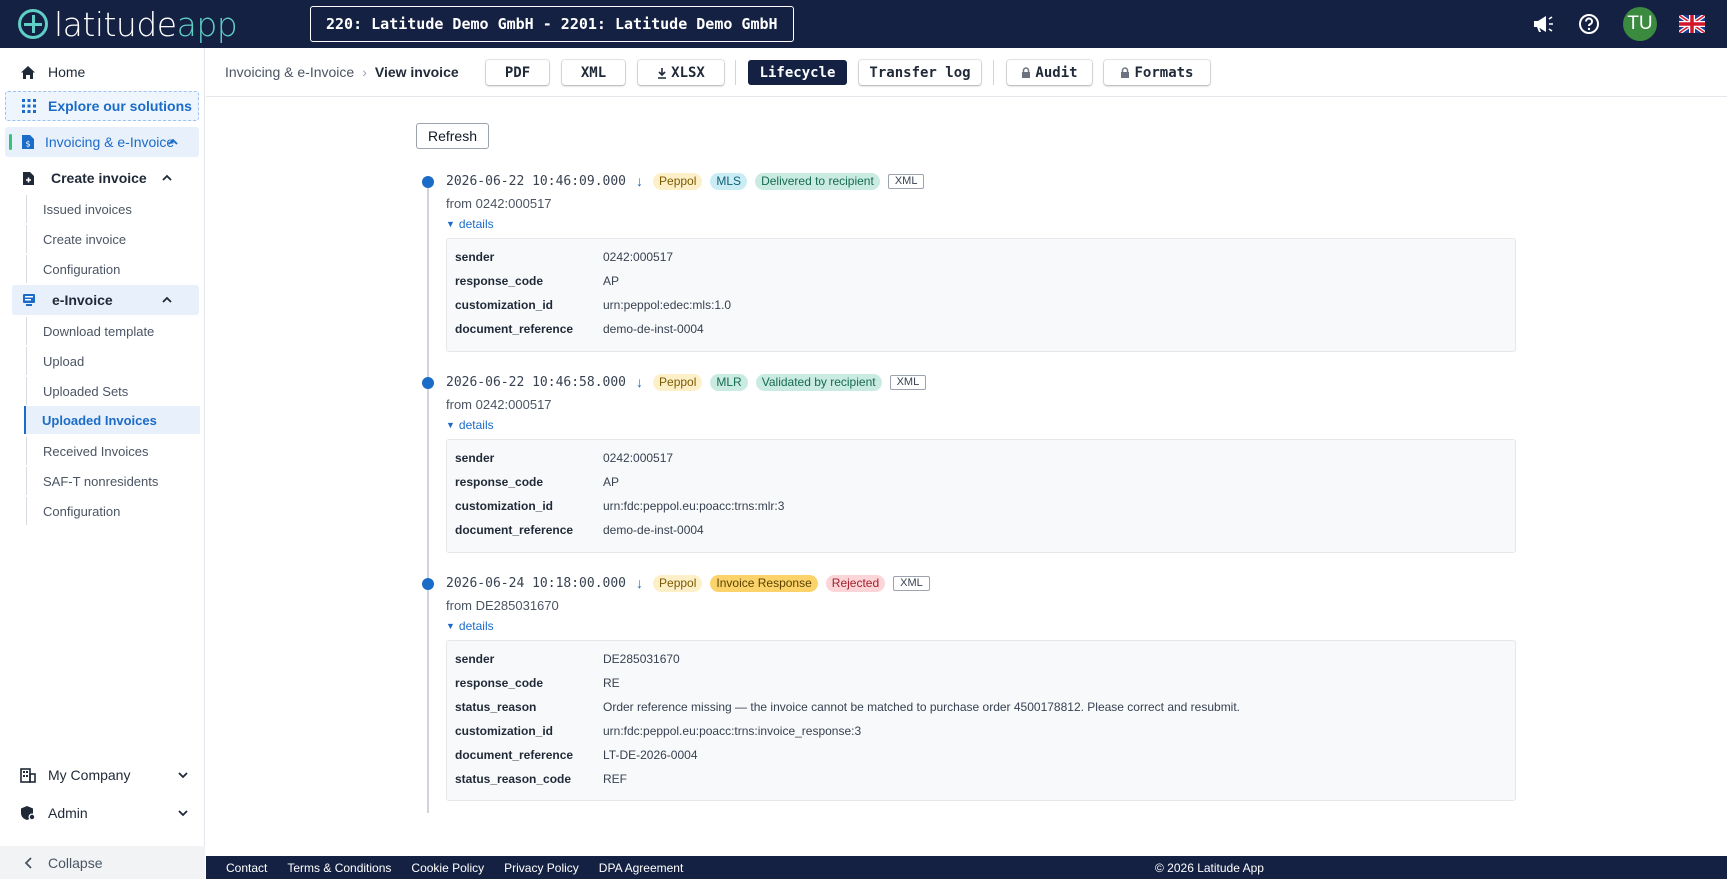 This screenshot has height=879, width=1727. Describe the element at coordinates (593, 72) in the screenshot. I see `xml-button: XML` at that location.